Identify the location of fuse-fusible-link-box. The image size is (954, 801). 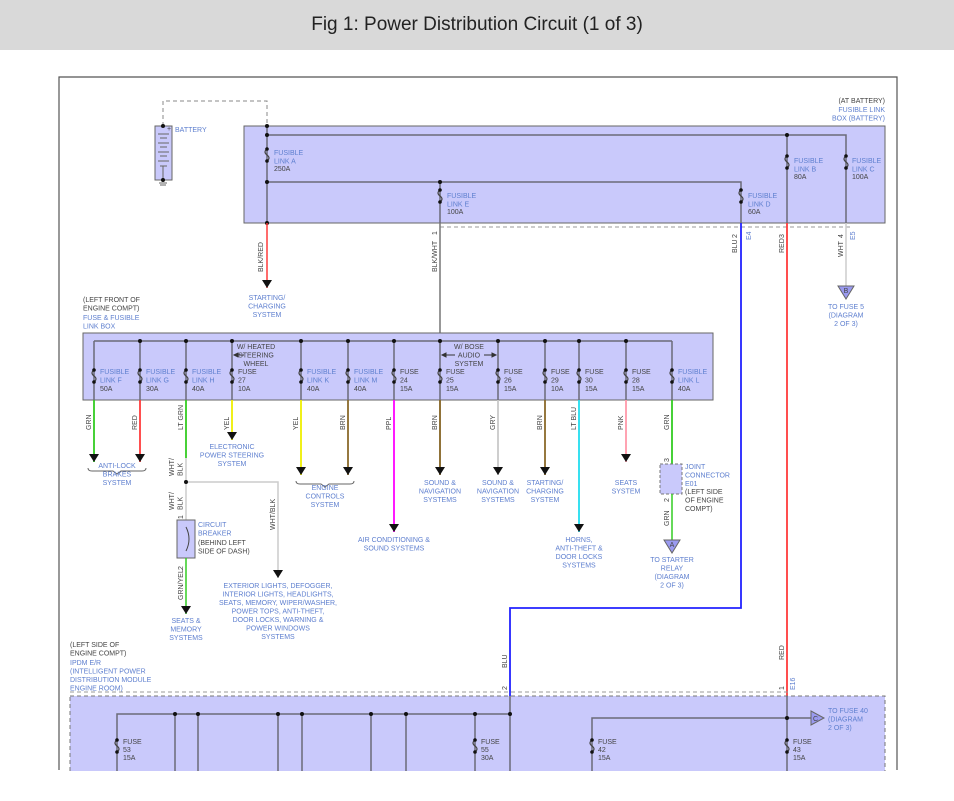
(398, 366).